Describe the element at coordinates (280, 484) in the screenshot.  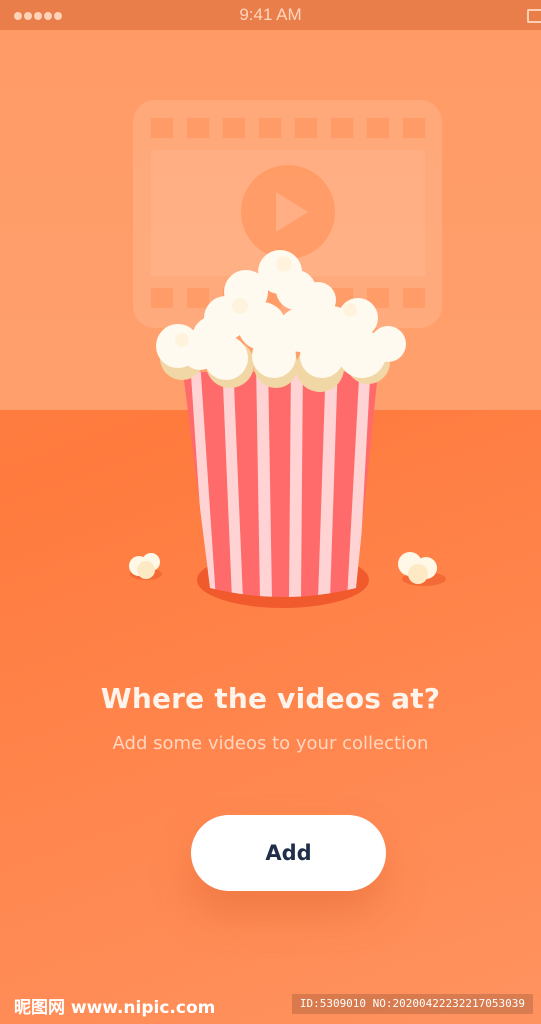
I see `popcorn-bucket-icon` at that location.